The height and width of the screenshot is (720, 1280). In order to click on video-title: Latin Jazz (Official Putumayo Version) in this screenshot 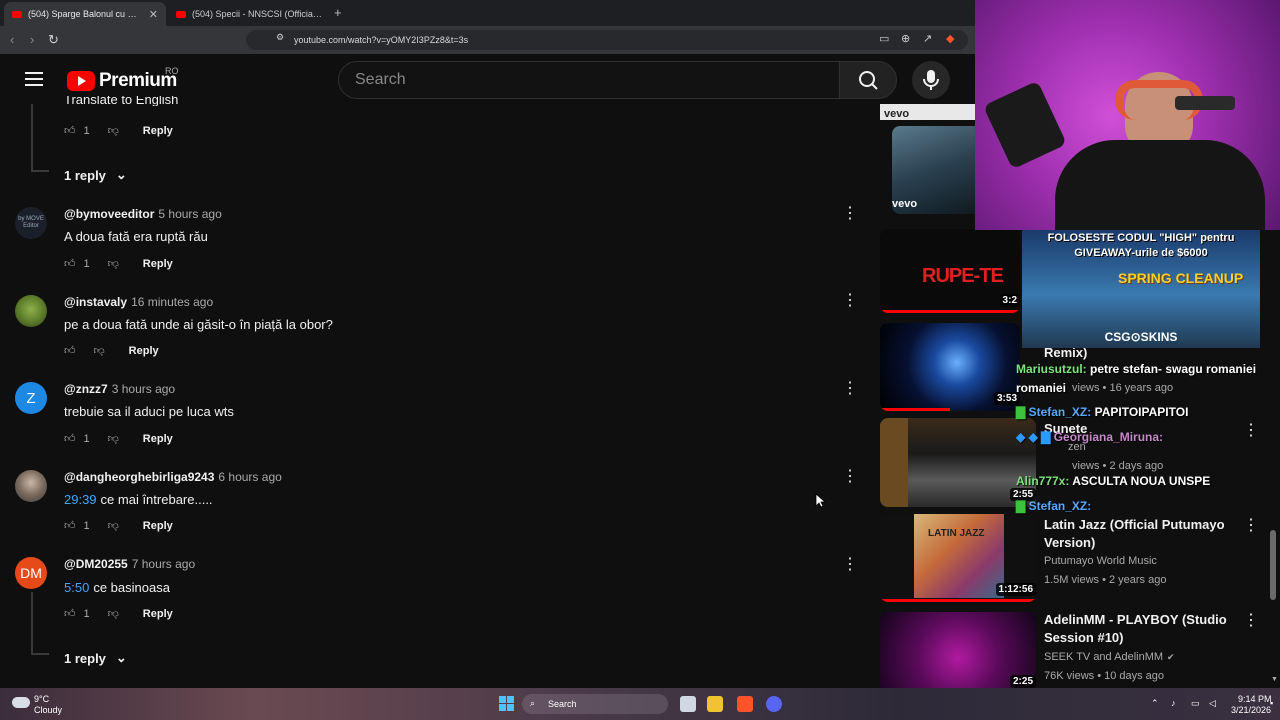, I will do `click(1142, 534)`.